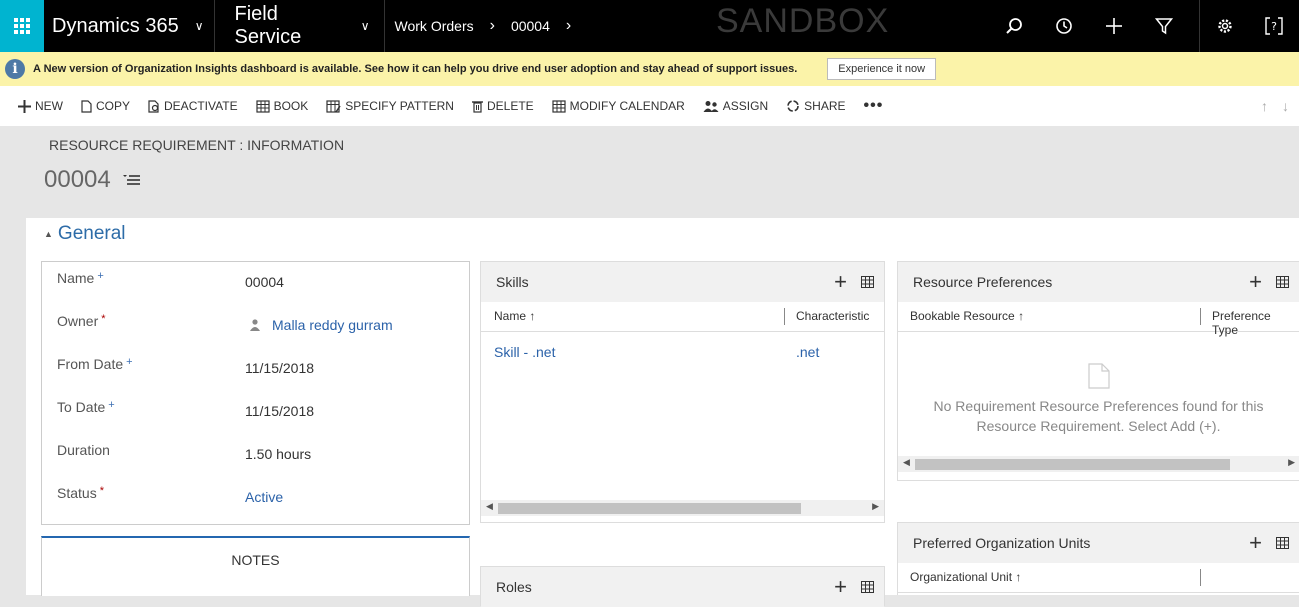  I want to click on copy-label: COPY, so click(113, 106).